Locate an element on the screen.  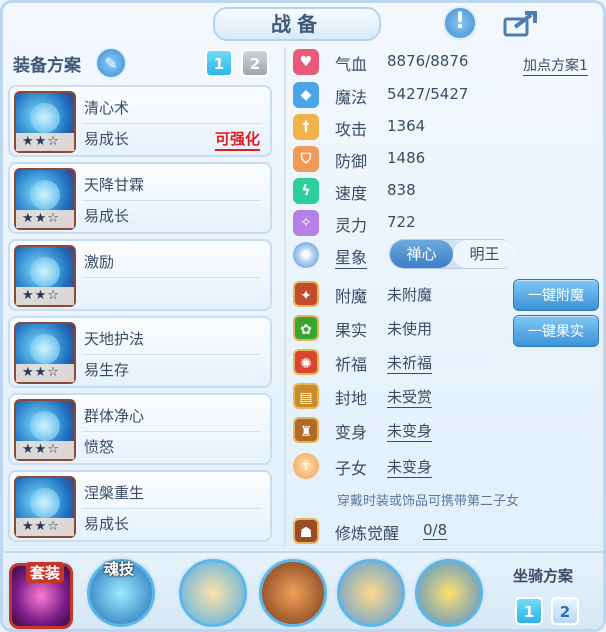
edit-pen-icon: ✎ is located at coordinates (111, 63).